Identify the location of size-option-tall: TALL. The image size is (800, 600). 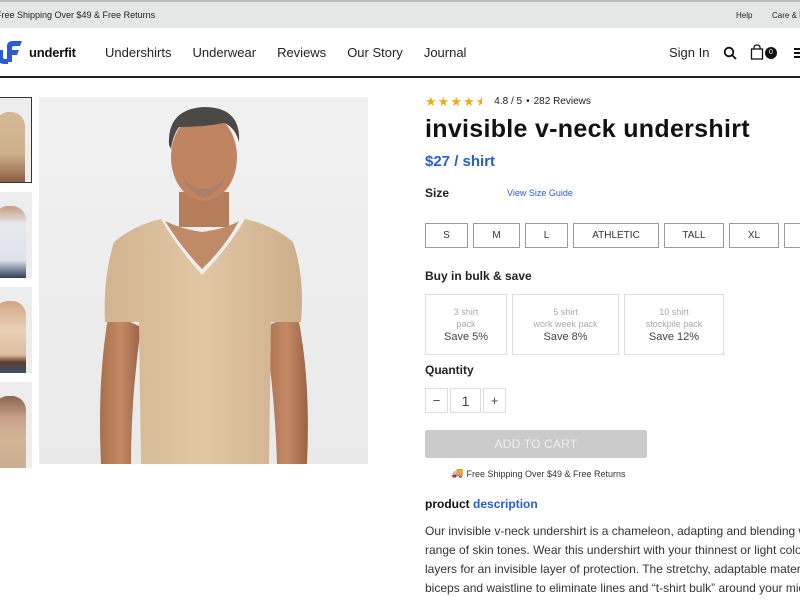
(694, 235).